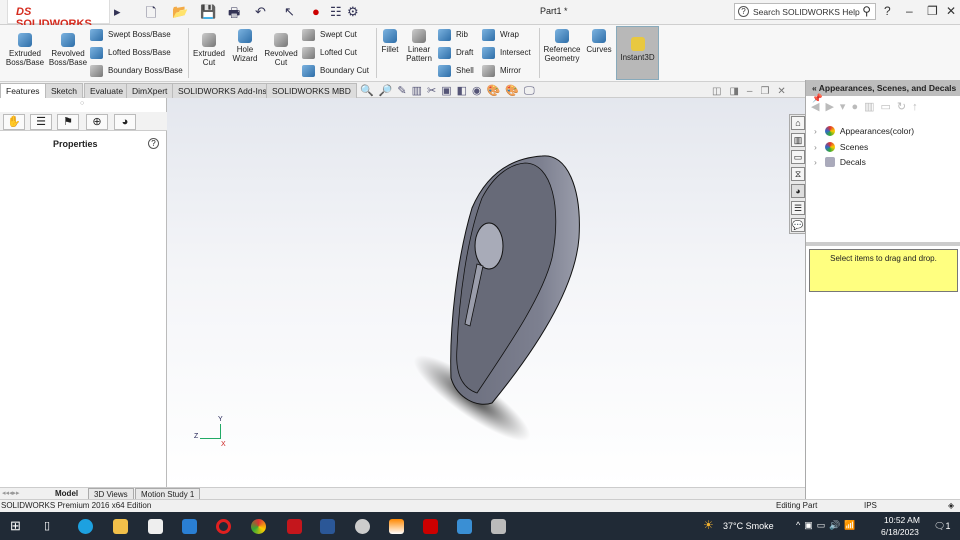 This screenshot has width=960, height=540. What do you see at coordinates (281, 50) in the screenshot?
I see `revolved-cut-button: Revolved Cut` at bounding box center [281, 50].